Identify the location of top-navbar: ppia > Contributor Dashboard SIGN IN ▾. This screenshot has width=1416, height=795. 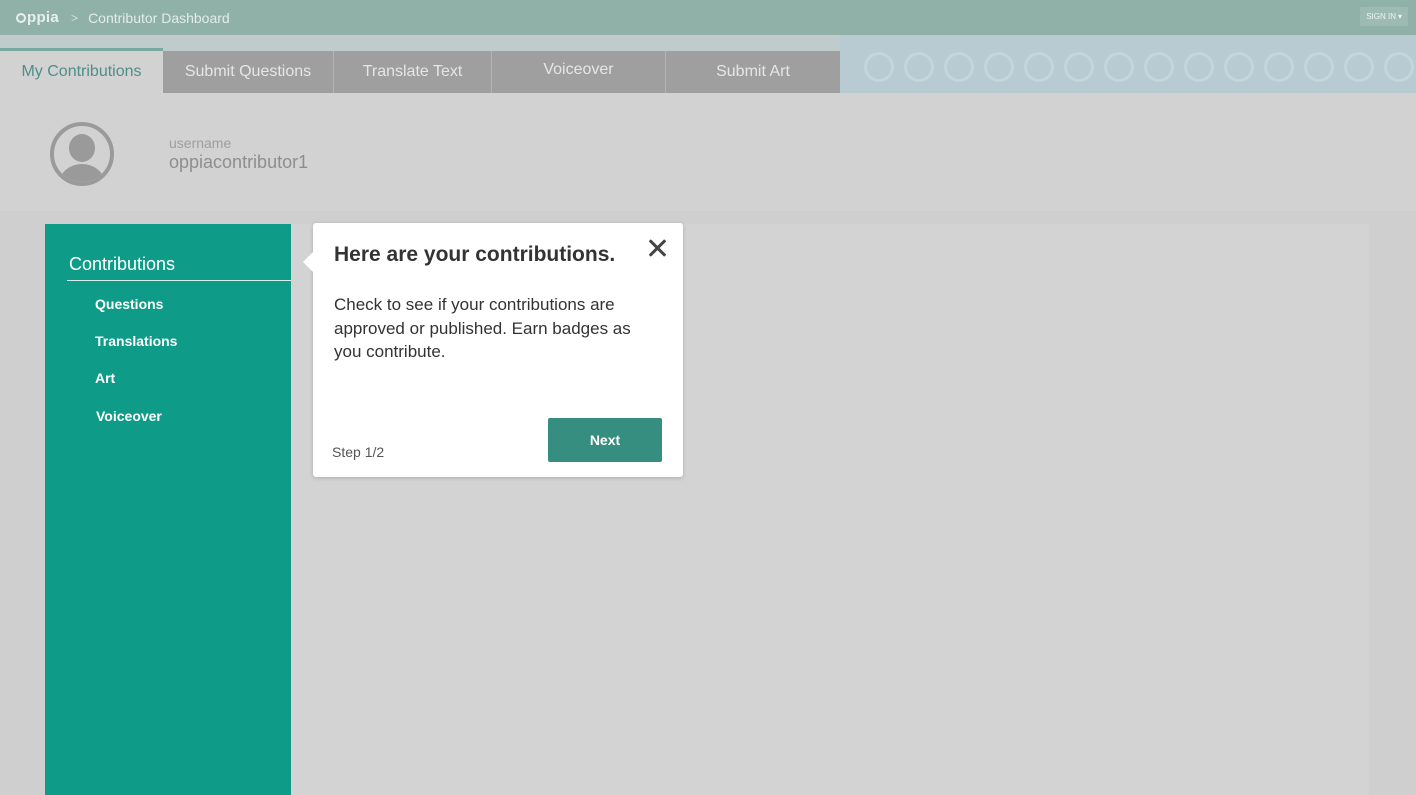
(708, 17).